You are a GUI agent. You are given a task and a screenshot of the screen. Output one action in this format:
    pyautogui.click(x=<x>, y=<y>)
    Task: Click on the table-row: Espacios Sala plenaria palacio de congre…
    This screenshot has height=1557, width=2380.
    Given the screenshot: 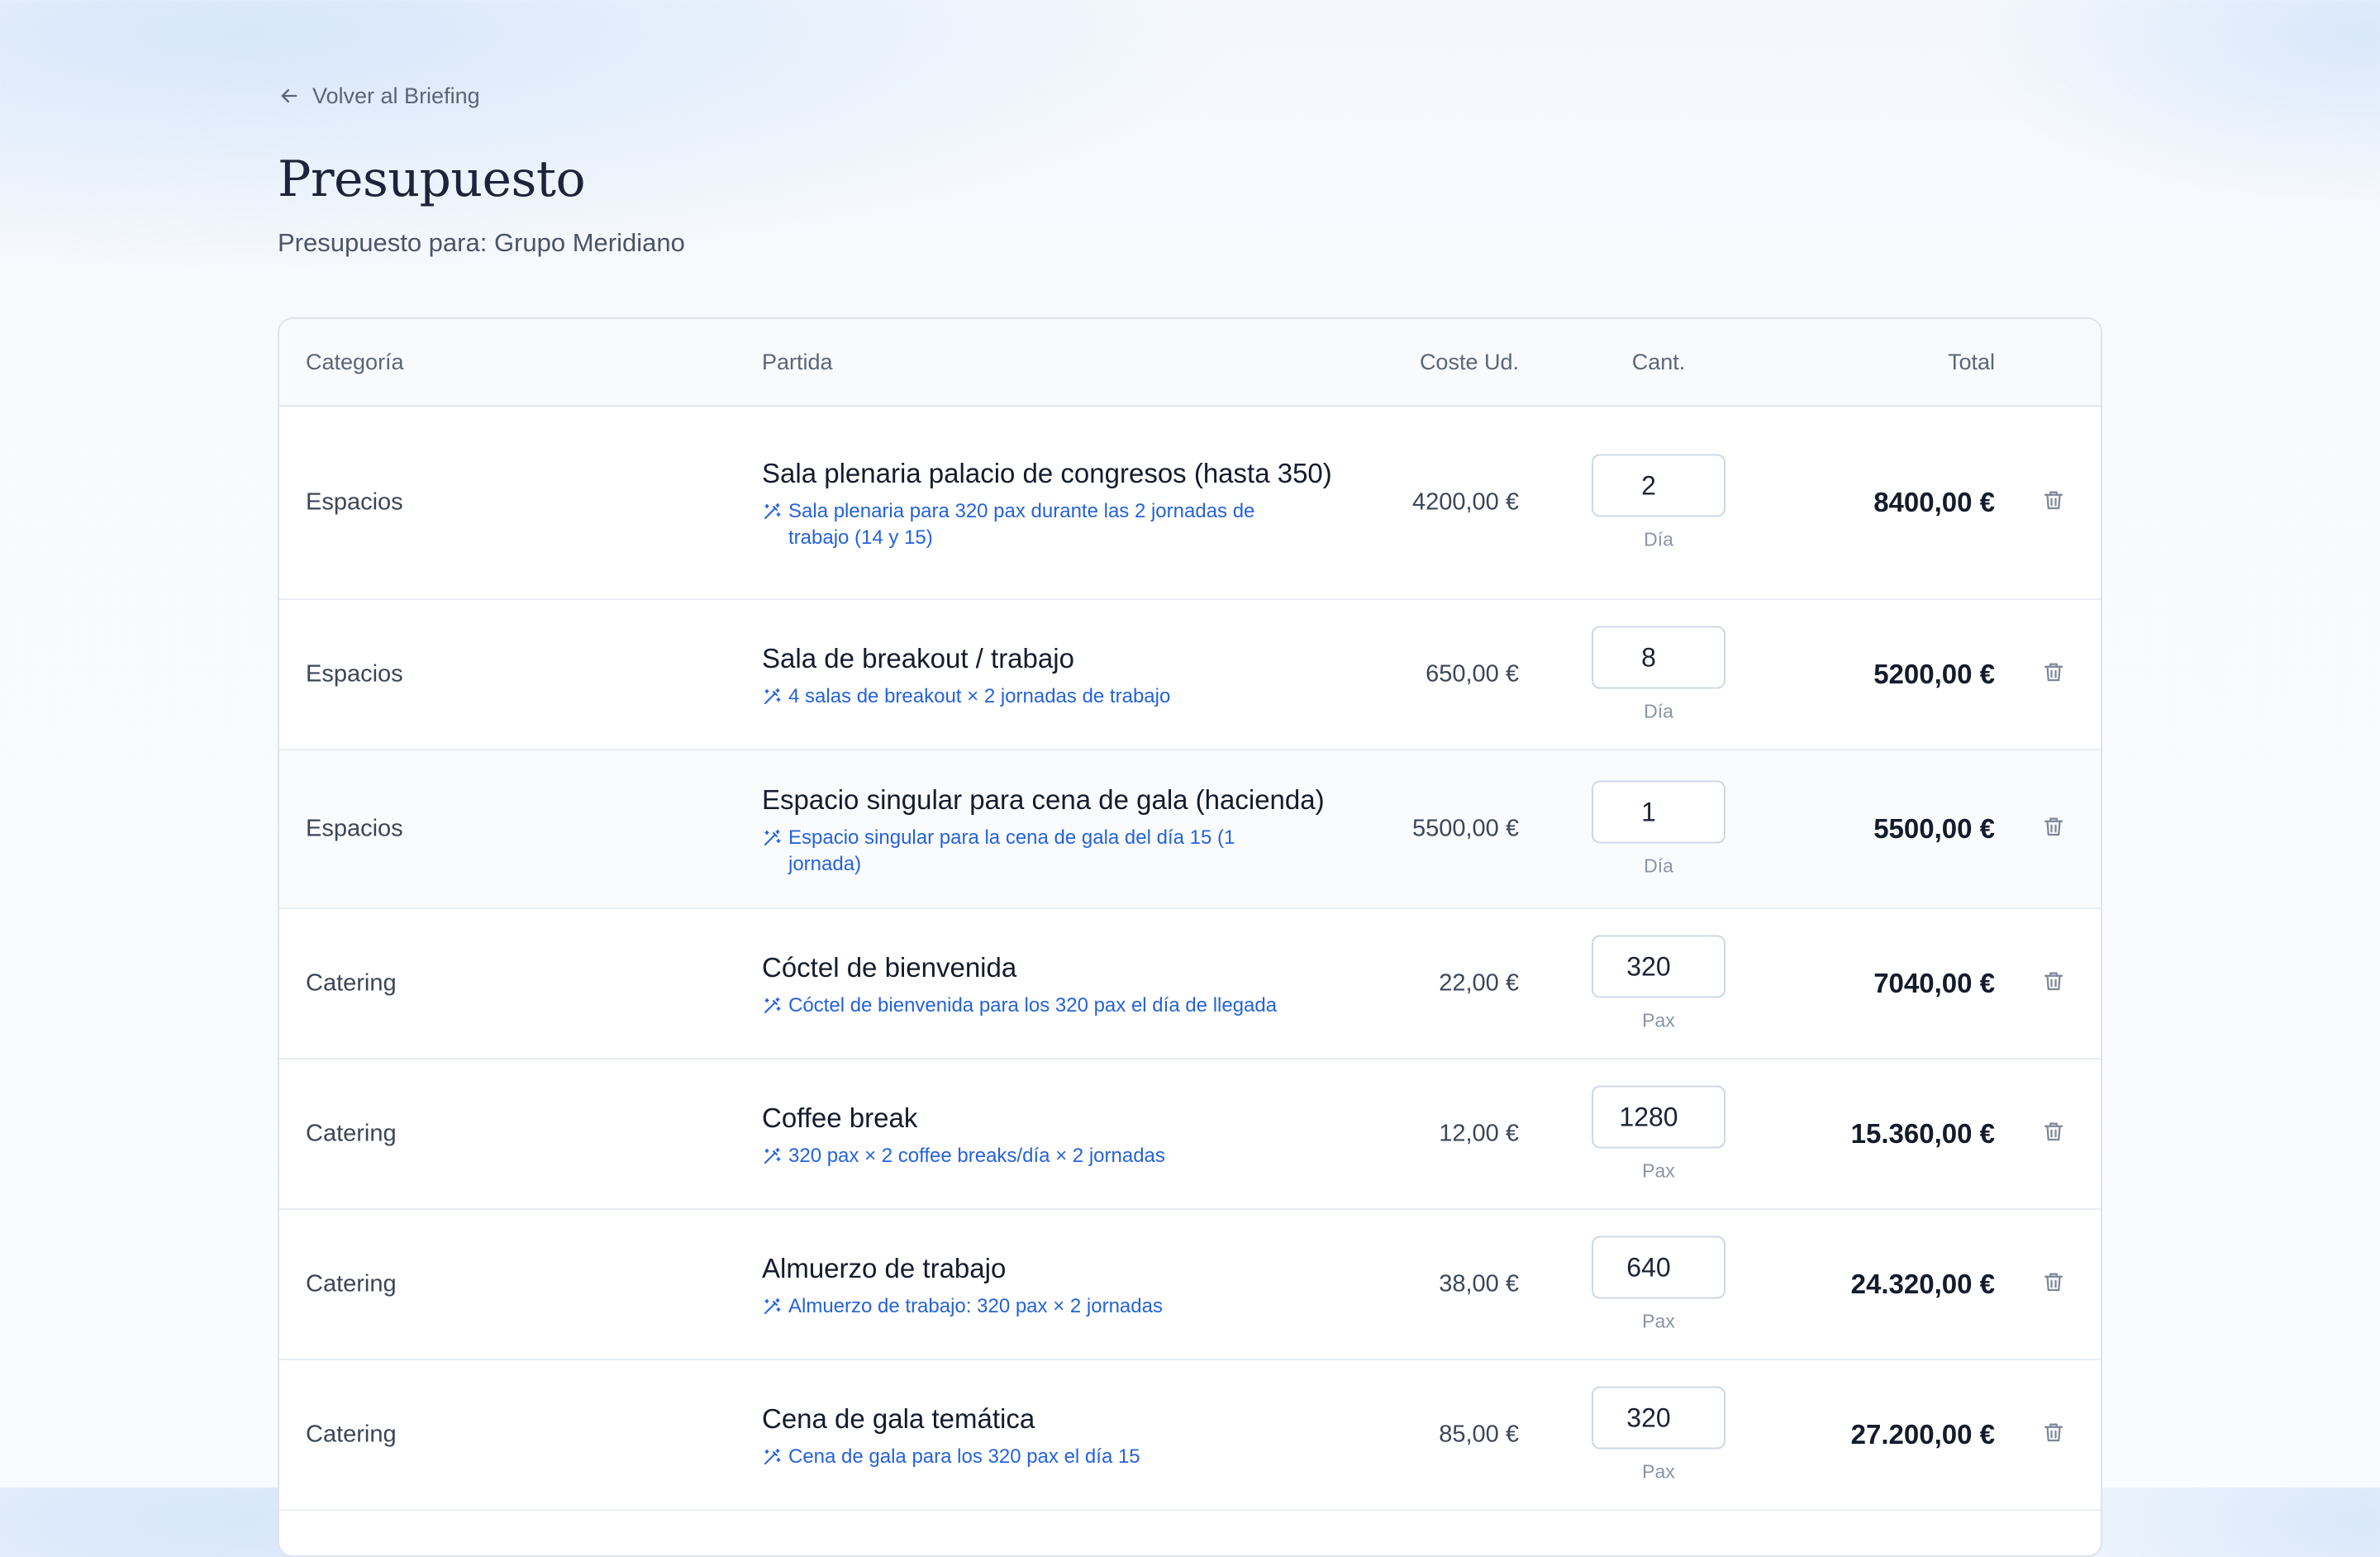 What is the action you would take?
    pyautogui.click(x=1190, y=503)
    